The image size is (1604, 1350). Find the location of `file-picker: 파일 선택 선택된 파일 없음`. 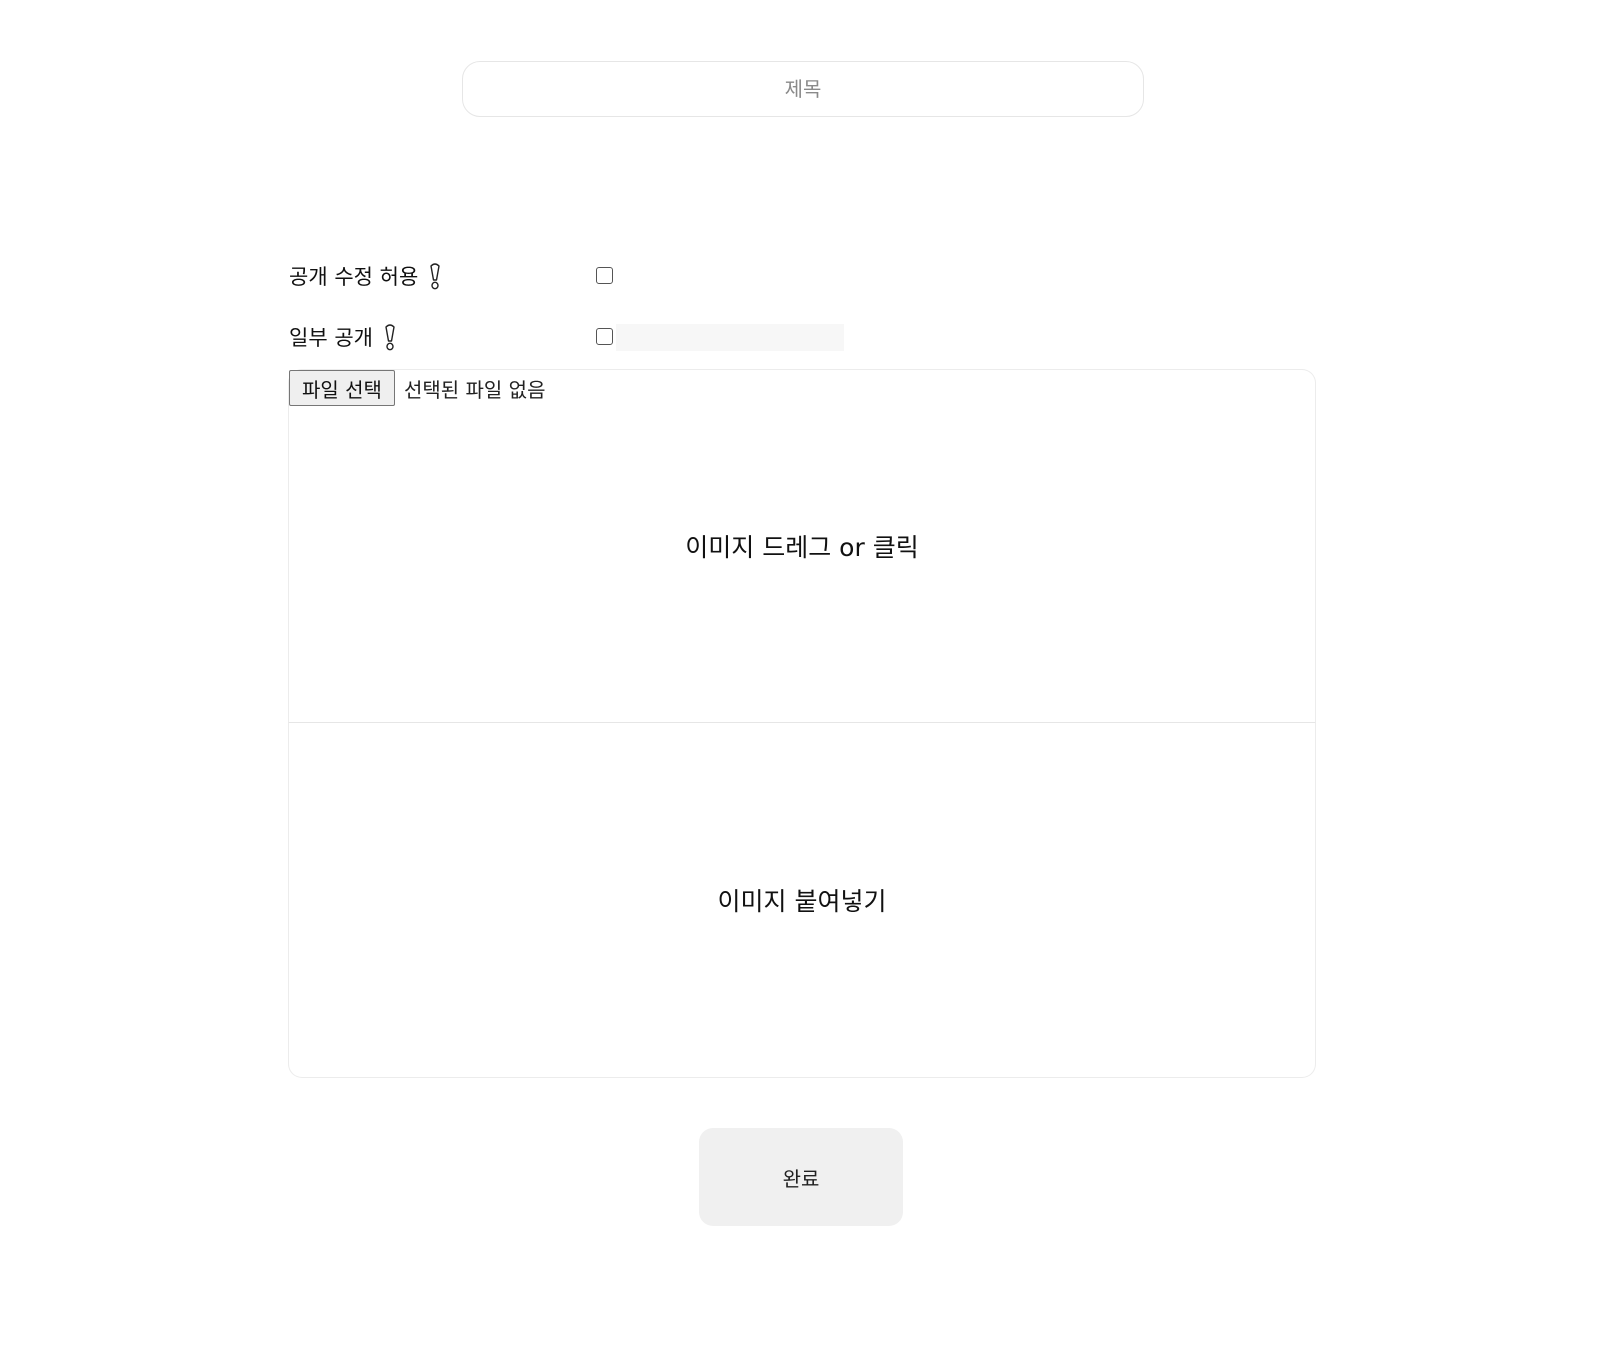

file-picker: 파일 선택 선택된 파일 없음 is located at coordinates (417, 388).